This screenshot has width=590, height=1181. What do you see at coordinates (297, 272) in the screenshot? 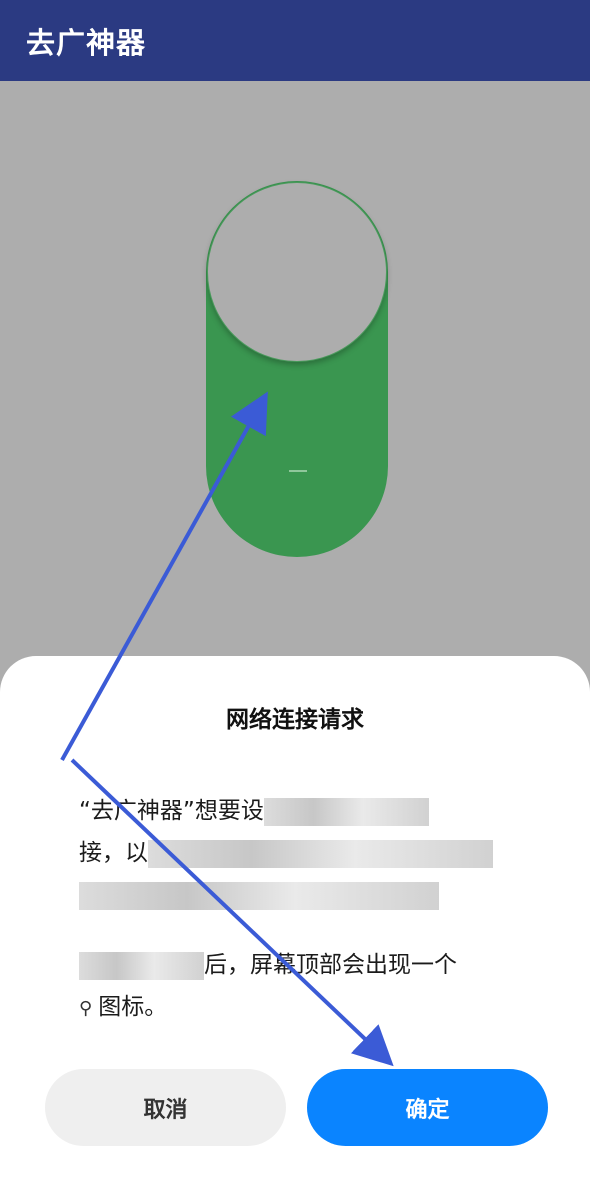
I see `toggle-knob` at bounding box center [297, 272].